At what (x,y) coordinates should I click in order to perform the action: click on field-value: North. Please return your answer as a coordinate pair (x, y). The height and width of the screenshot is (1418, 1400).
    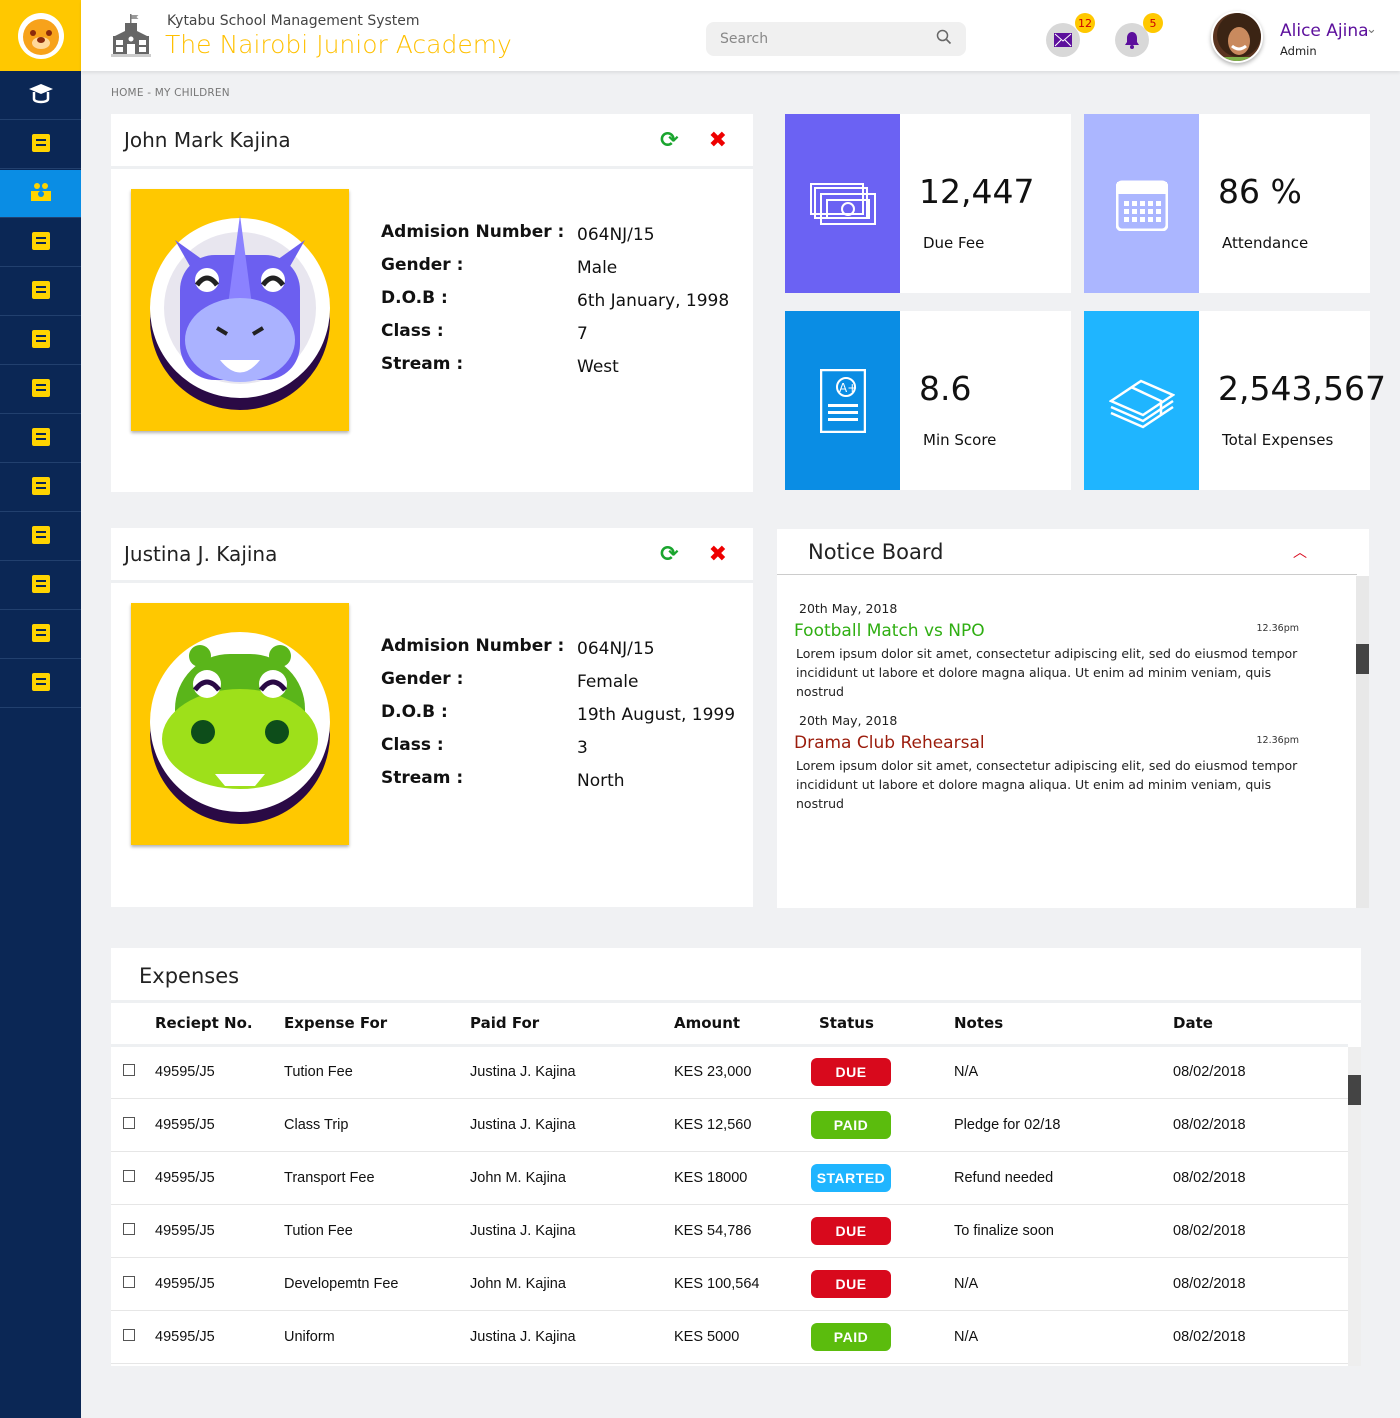
    Looking at the image, I should click on (601, 781).